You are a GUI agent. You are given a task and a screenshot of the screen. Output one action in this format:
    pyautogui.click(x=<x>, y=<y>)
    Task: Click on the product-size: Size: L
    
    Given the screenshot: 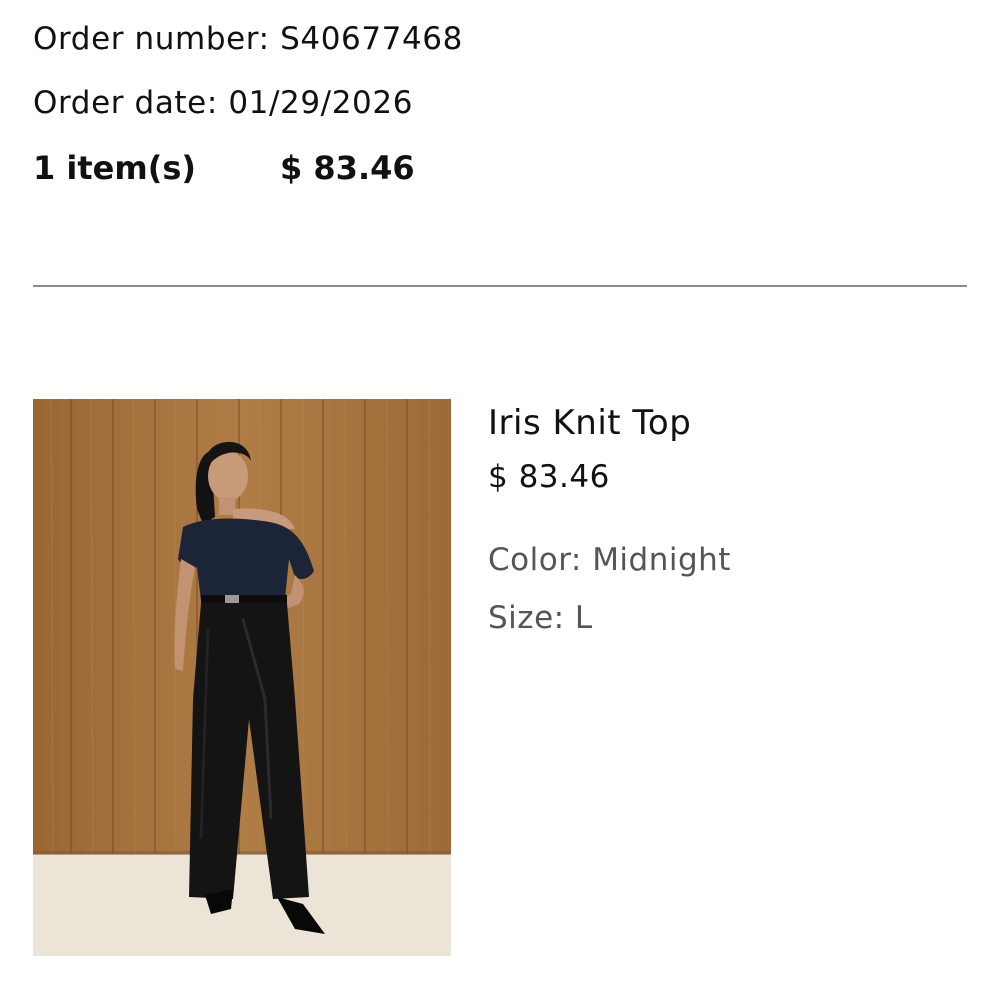 What is the action you would take?
    pyautogui.click(x=540, y=618)
    